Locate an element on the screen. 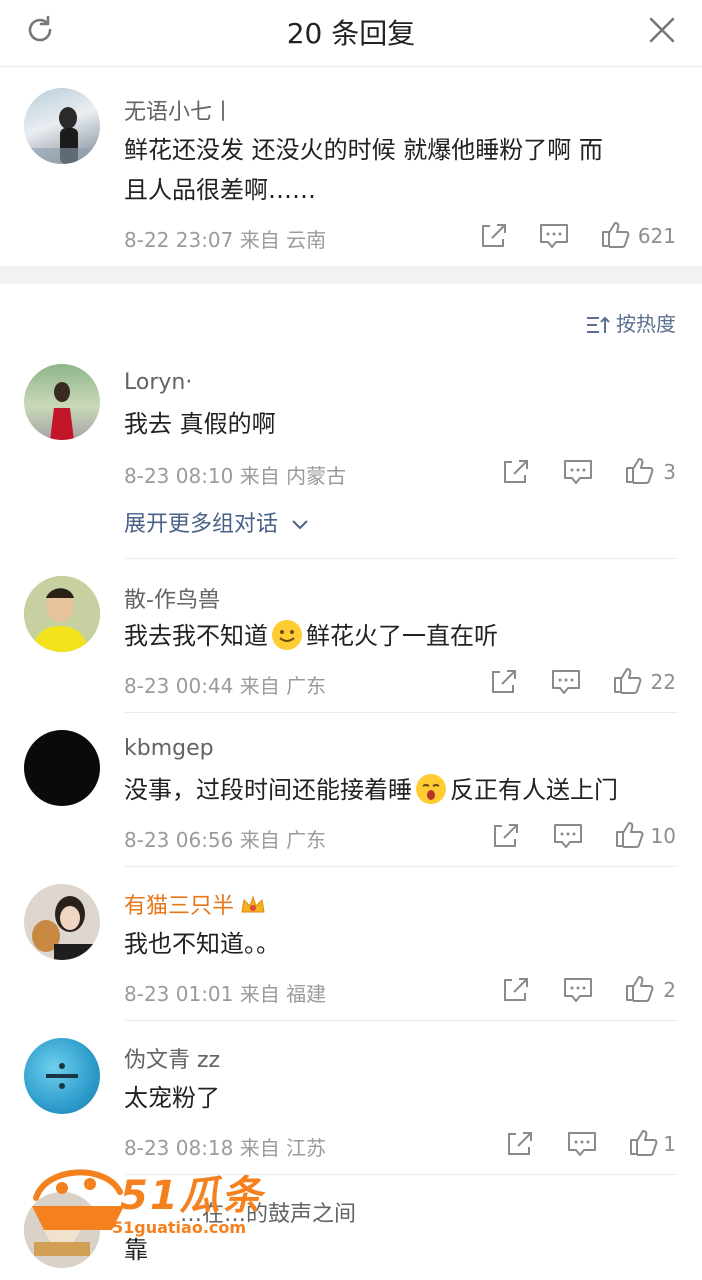 The image size is (702, 1280). comment-text-part: 没事，过段时间还能接着睡 is located at coordinates (268, 790).